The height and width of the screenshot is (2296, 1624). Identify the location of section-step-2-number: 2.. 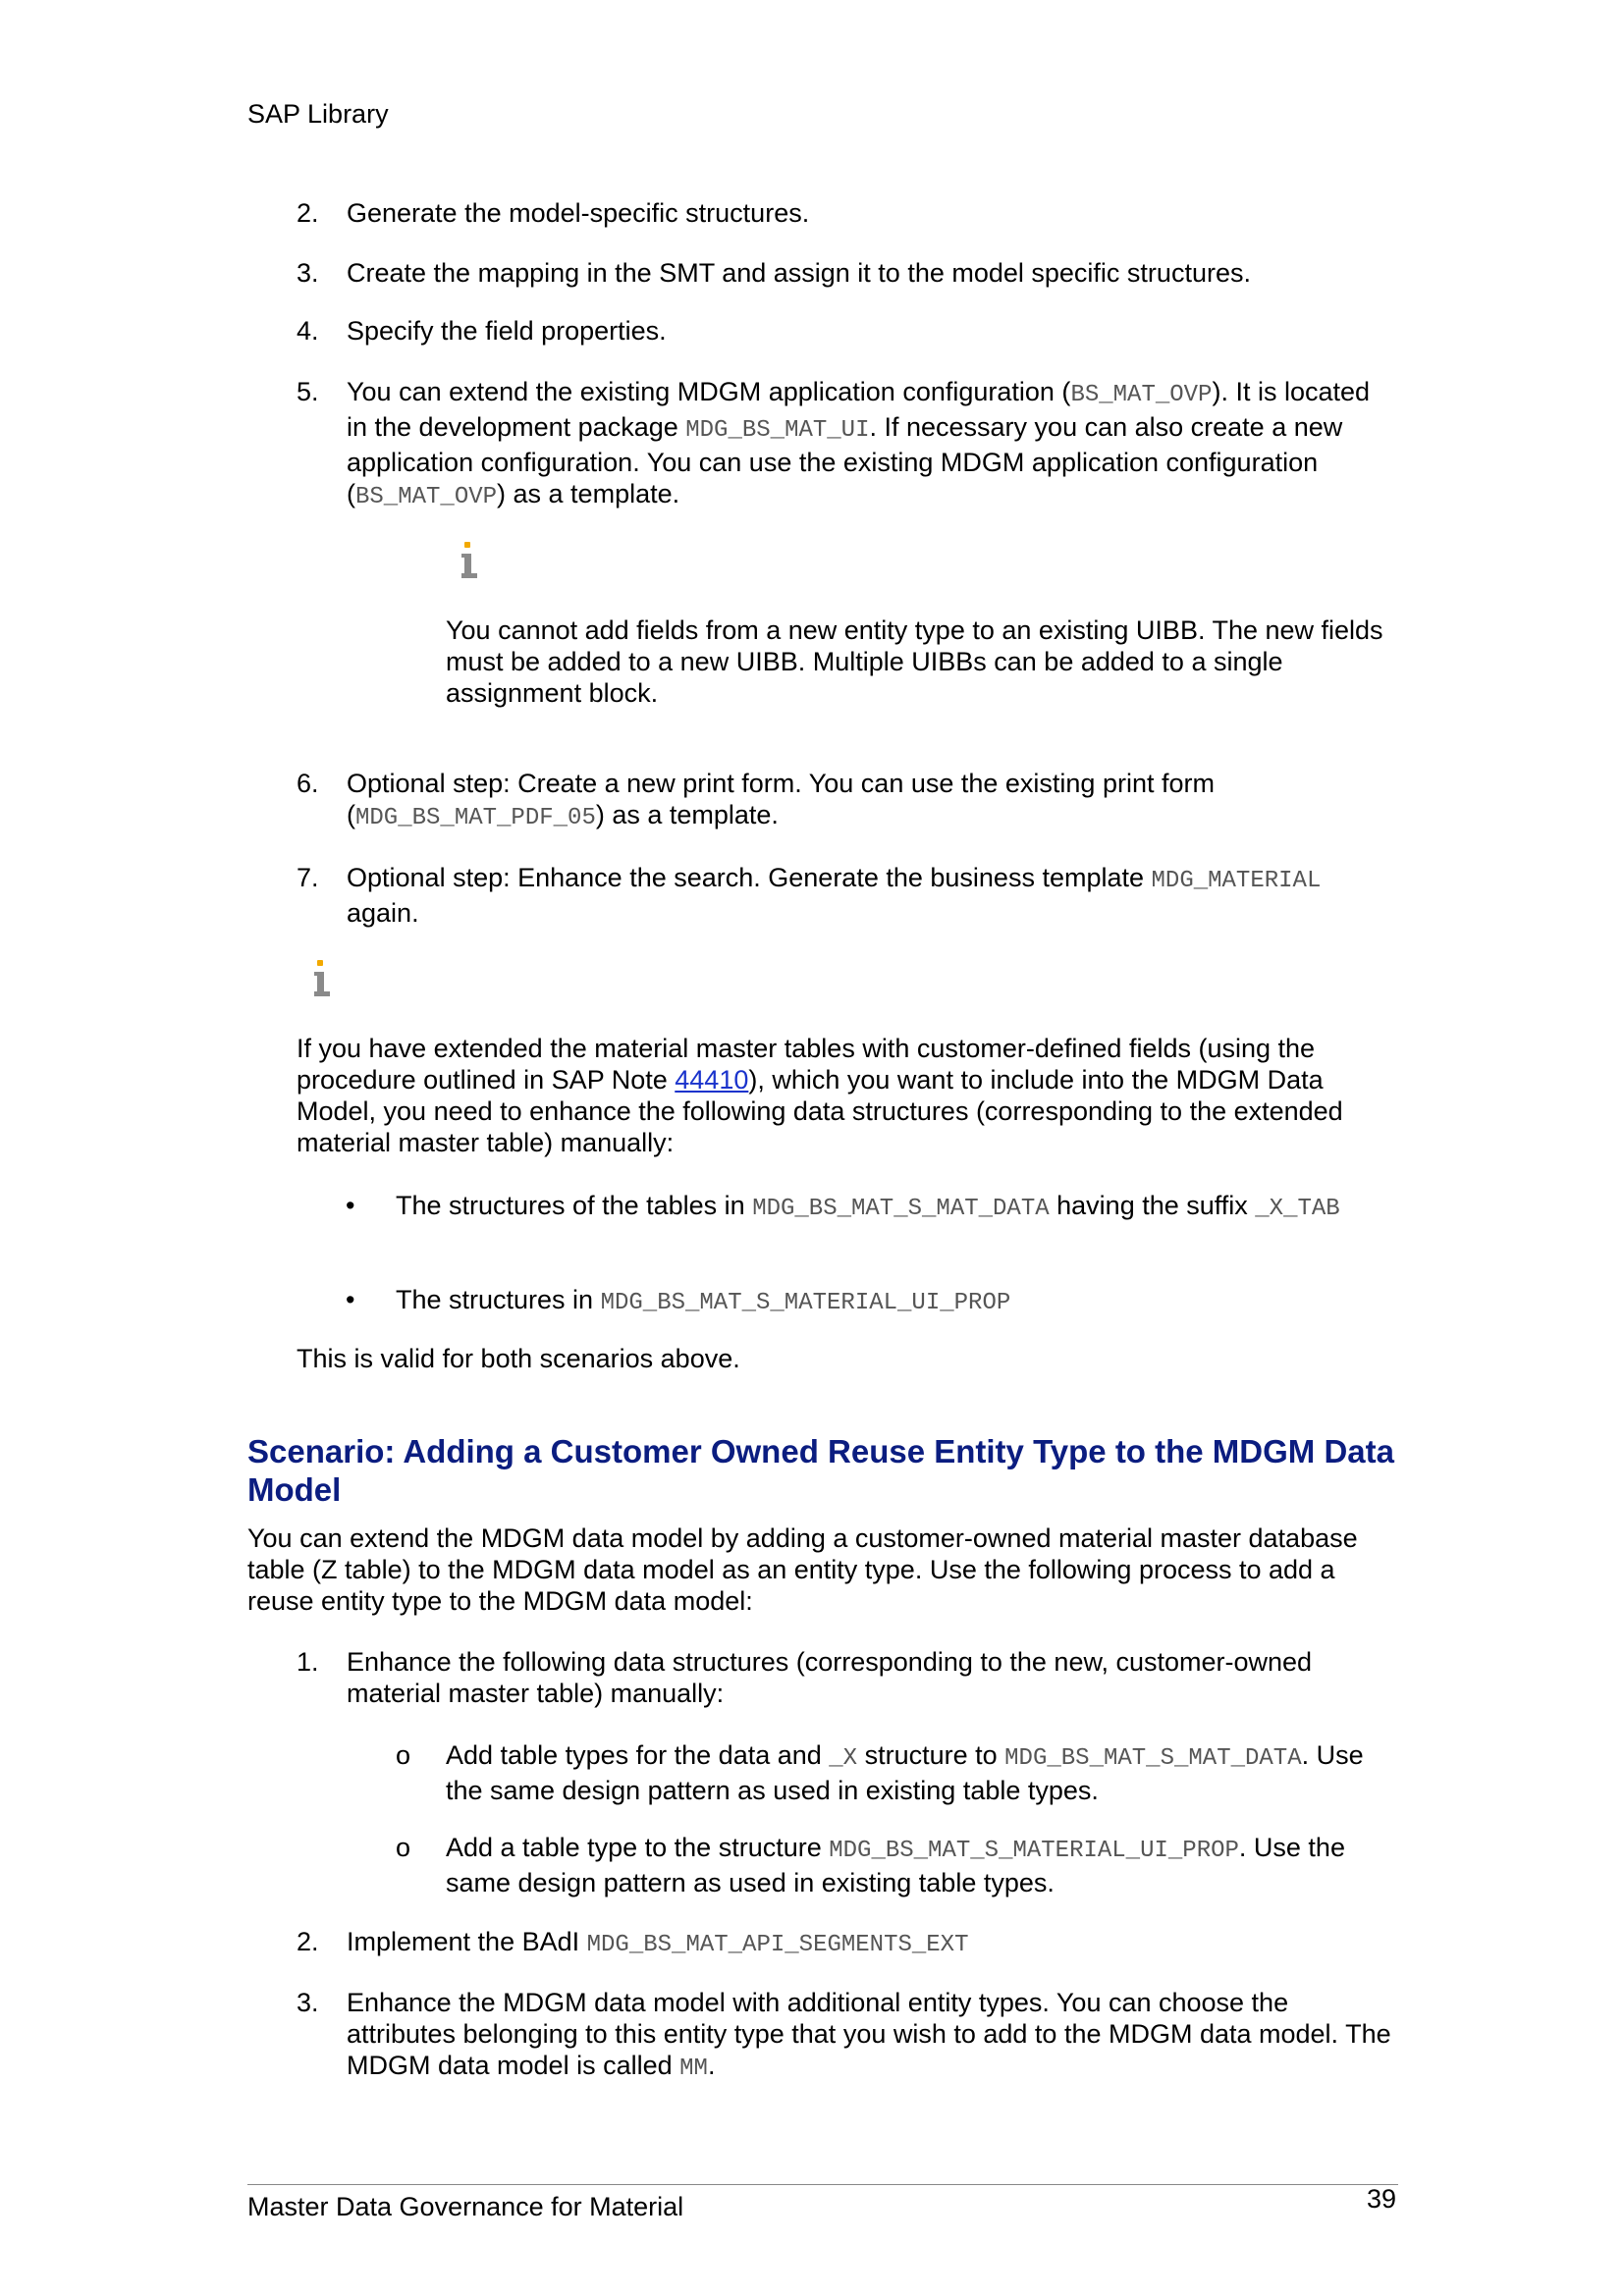
(308, 1941).